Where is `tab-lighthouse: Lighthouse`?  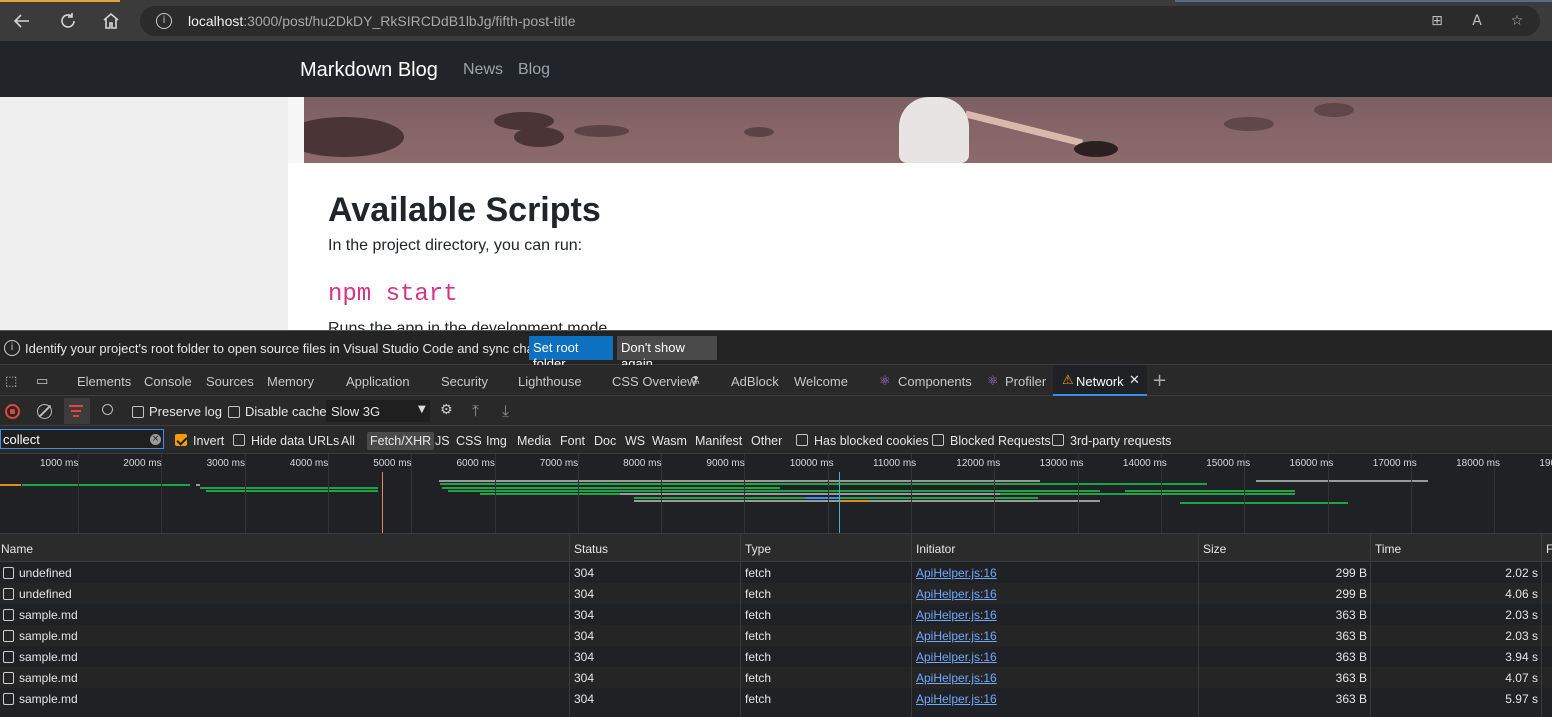 tab-lighthouse: Lighthouse is located at coordinates (550, 381).